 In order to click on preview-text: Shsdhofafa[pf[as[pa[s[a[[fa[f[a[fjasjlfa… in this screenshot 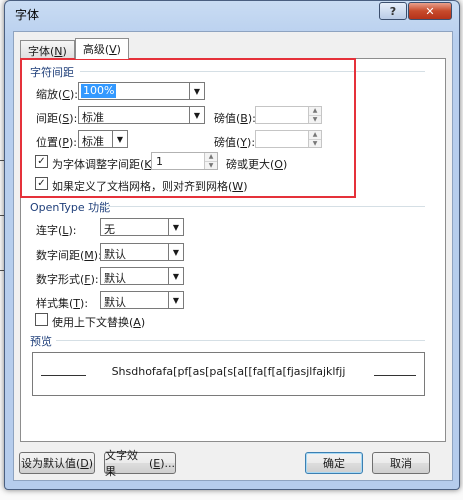, I will do `click(228, 371)`.